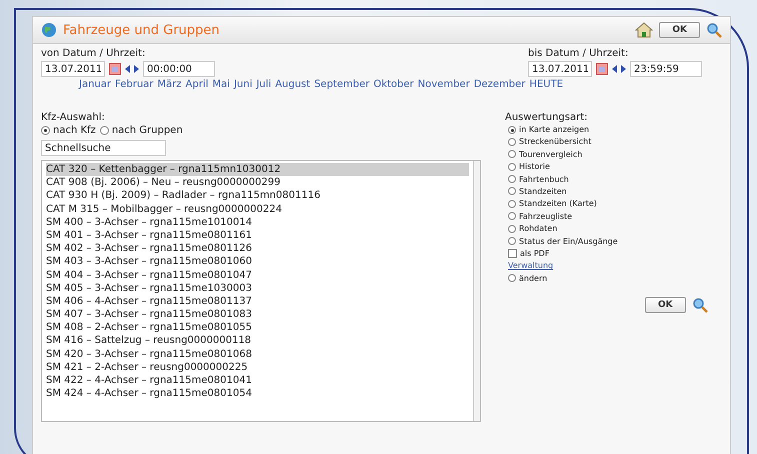 The image size is (757, 454). What do you see at coordinates (545, 216) in the screenshot?
I see `option-label: Fahrzeugliste` at bounding box center [545, 216].